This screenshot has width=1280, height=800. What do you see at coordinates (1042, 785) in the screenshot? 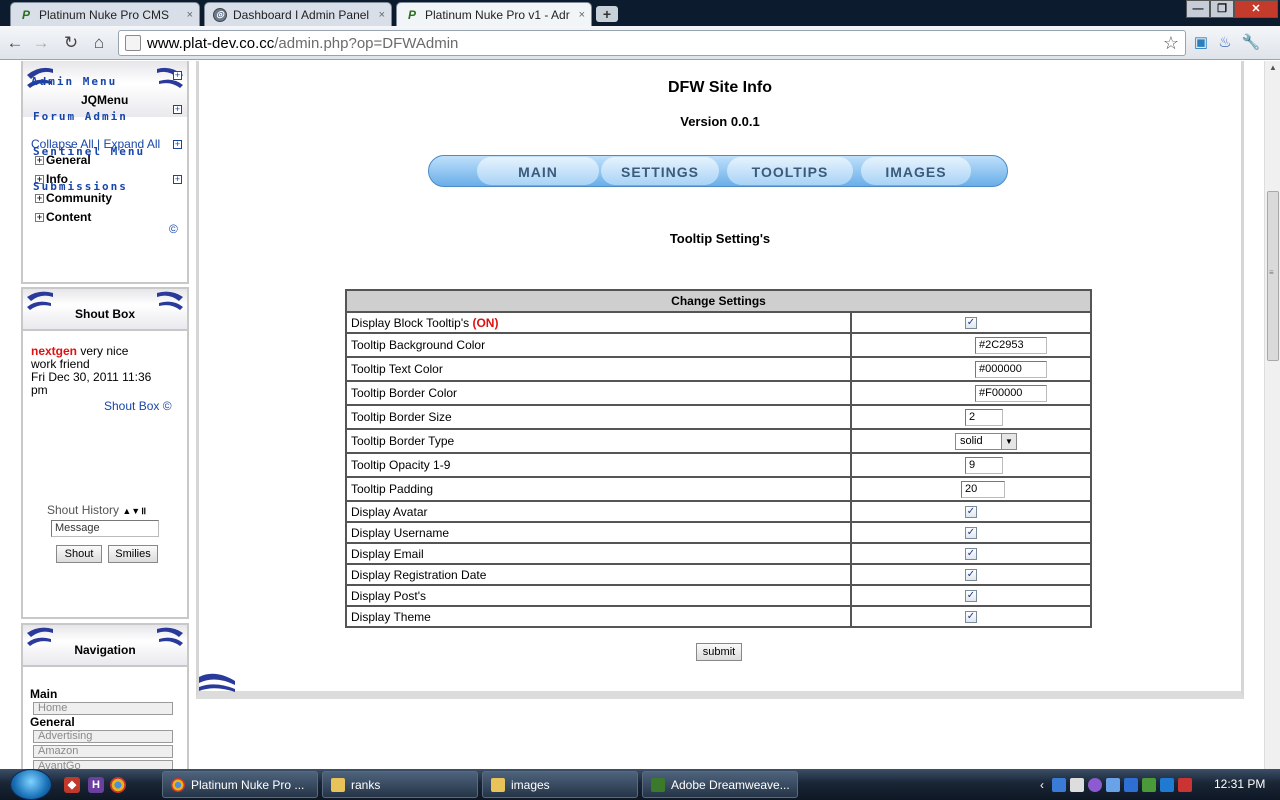
I see `tray-expand-icon: ‹` at bounding box center [1042, 785].